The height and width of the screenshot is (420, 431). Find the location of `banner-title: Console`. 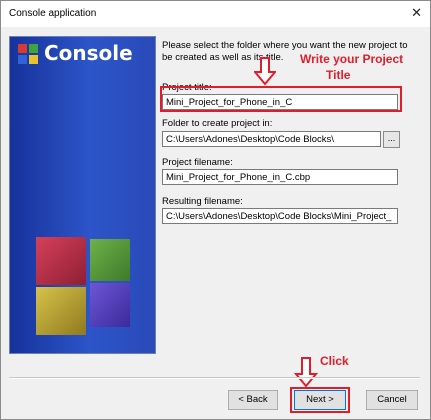

banner-title: Console is located at coordinates (88, 53).